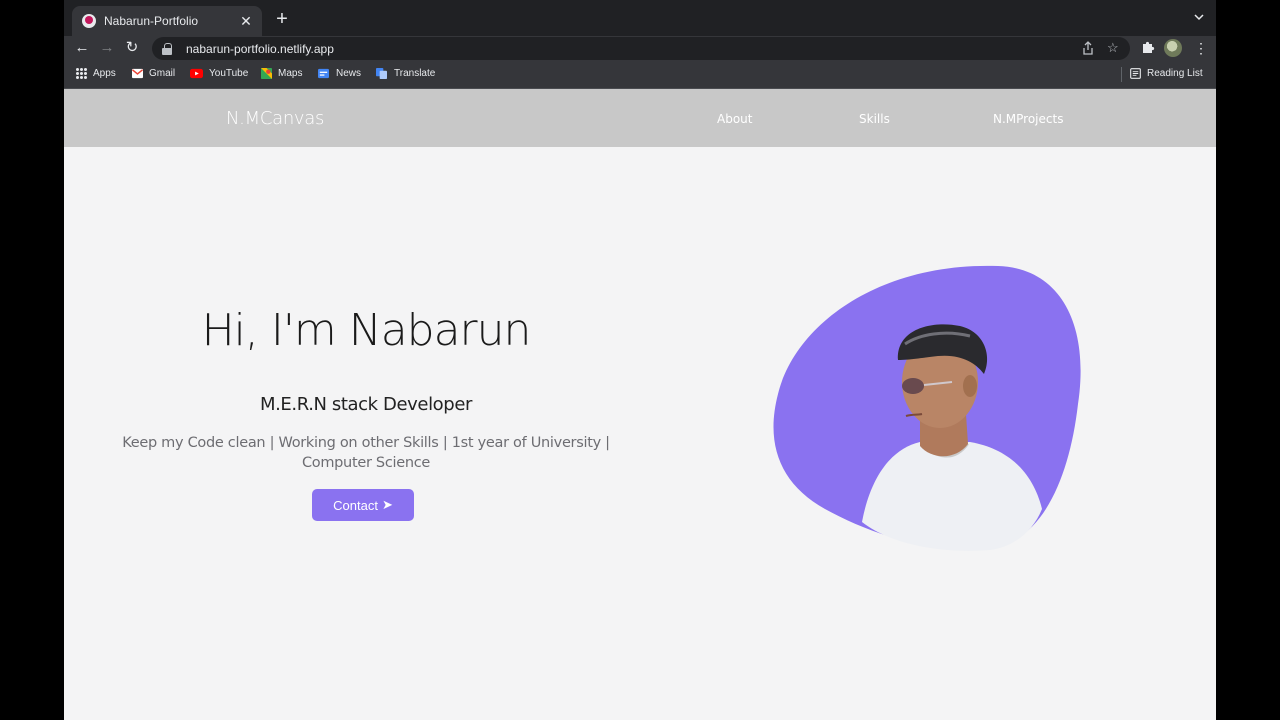  I want to click on forward-arrow-icon: →, so click(107, 48).